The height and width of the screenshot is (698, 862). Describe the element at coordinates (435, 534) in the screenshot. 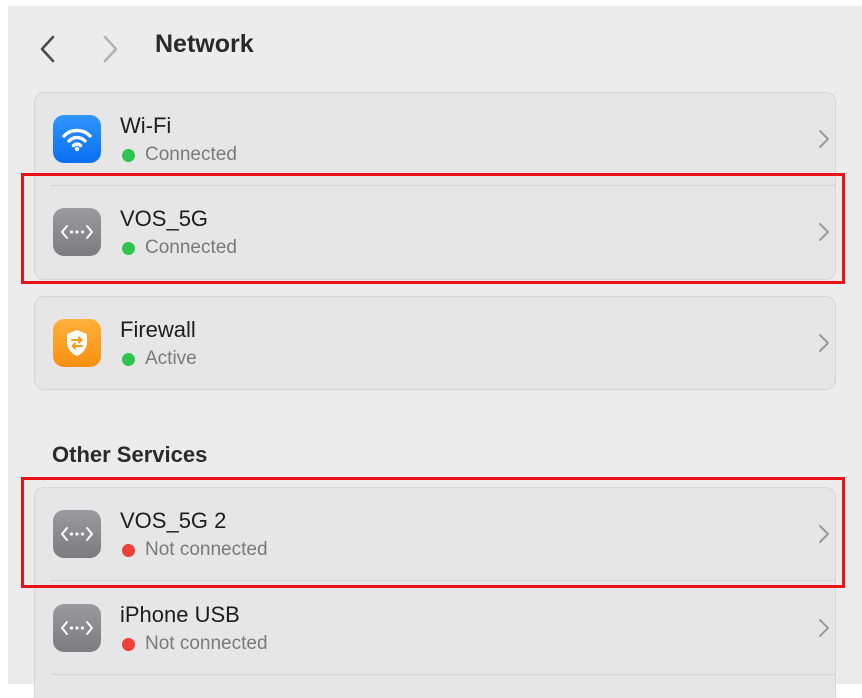

I see `service-row-vos-5g-2: VOS_5G 2 Not connected` at that location.